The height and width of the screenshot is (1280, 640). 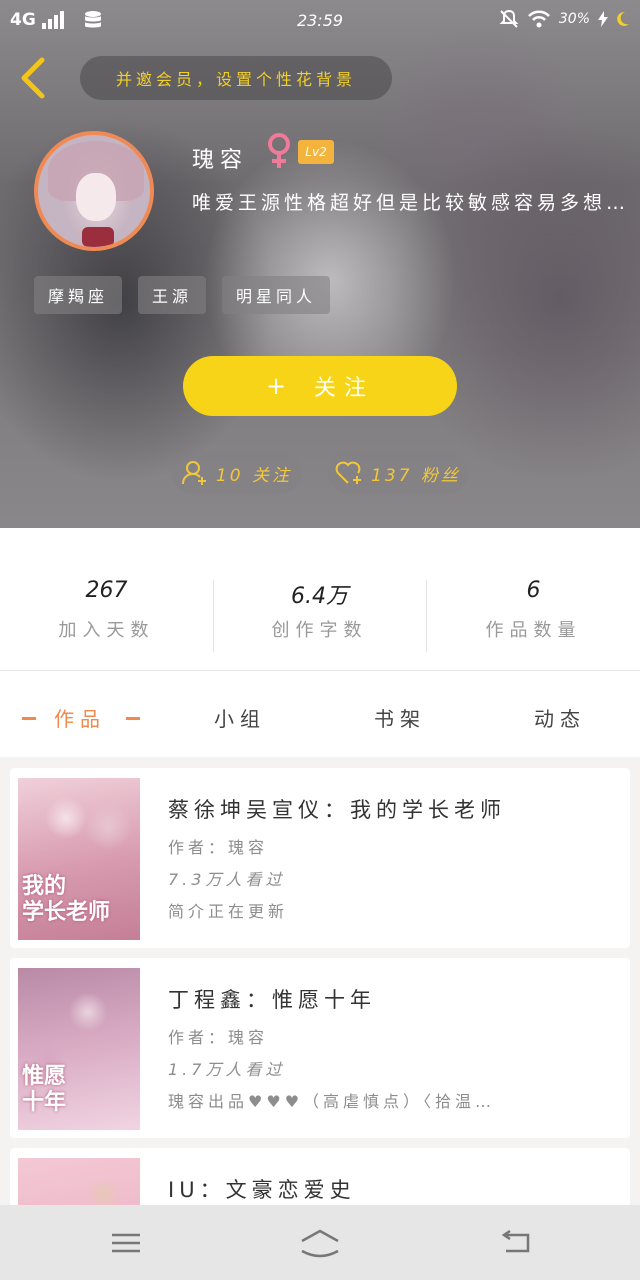 I want to click on moon-icon, so click(x=623, y=18).